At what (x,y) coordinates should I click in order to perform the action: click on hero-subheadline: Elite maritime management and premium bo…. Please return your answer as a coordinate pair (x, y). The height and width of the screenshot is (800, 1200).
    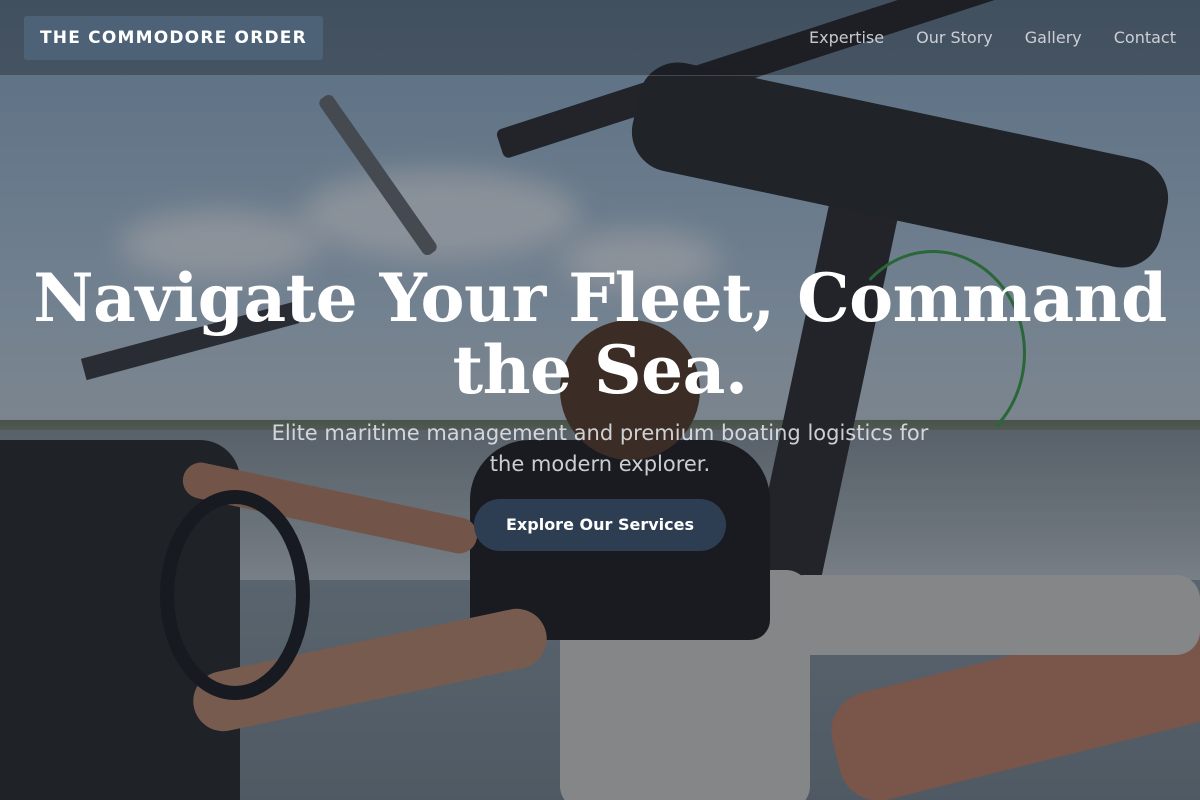
    Looking at the image, I should click on (600, 448).